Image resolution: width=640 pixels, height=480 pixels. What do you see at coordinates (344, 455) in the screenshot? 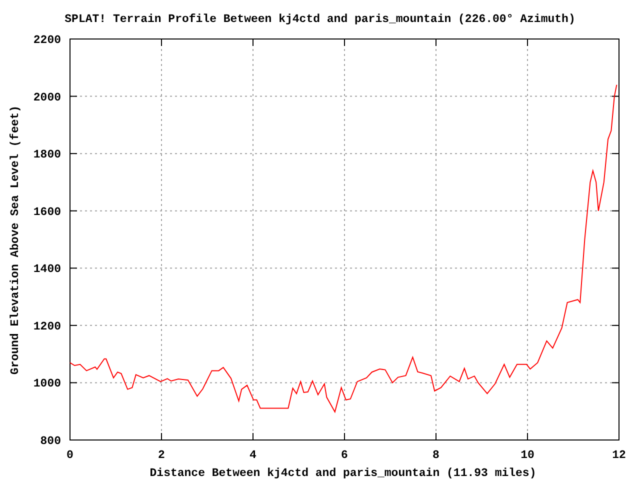
I see `x-tick-label: 6` at bounding box center [344, 455].